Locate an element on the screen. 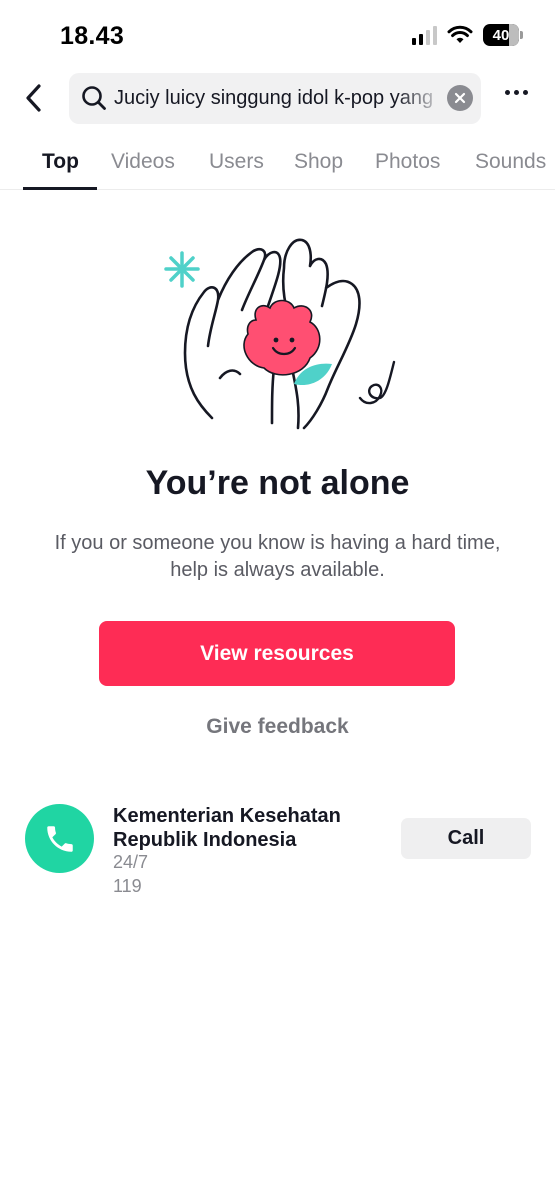 Image resolution: width=555 pixels, height=1200 pixels. swirl is located at coordinates (377, 382).